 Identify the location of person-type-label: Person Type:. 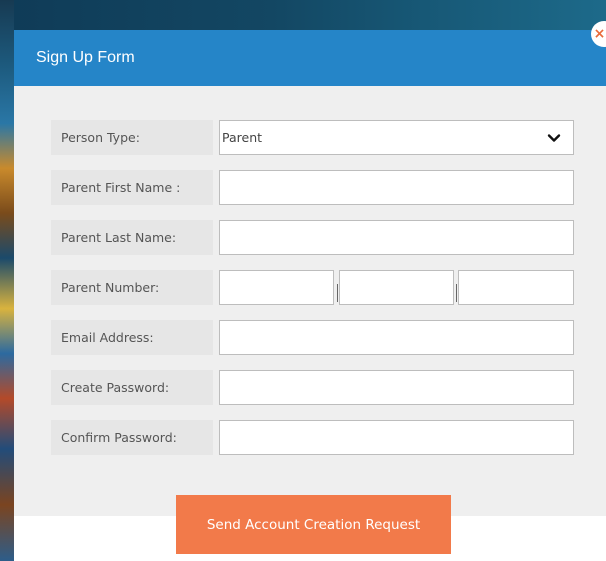
(132, 137).